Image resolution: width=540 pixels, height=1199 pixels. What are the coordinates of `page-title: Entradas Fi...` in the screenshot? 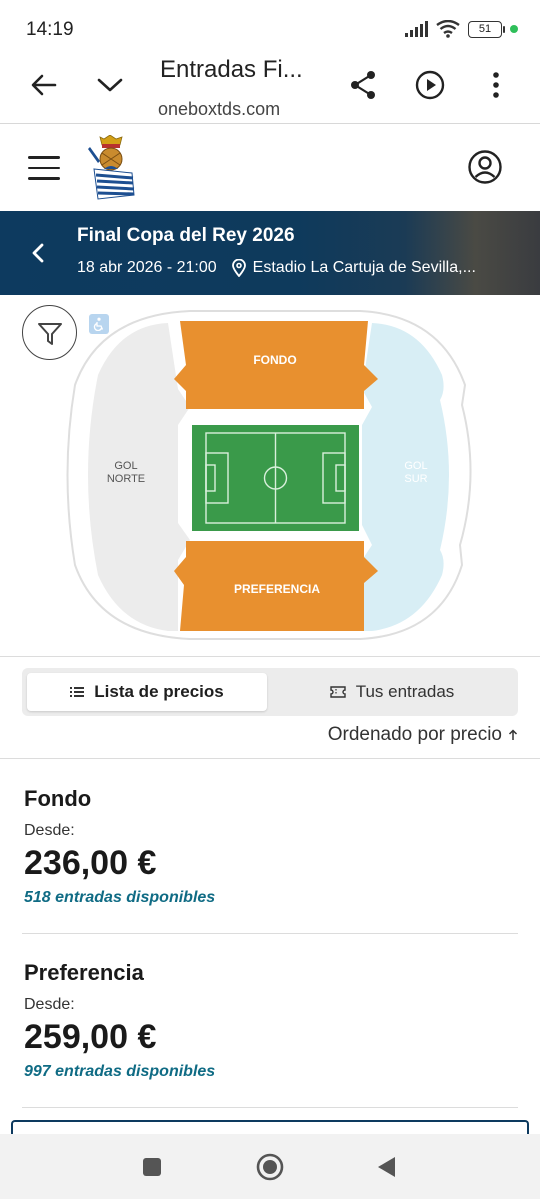 It's located at (231, 69).